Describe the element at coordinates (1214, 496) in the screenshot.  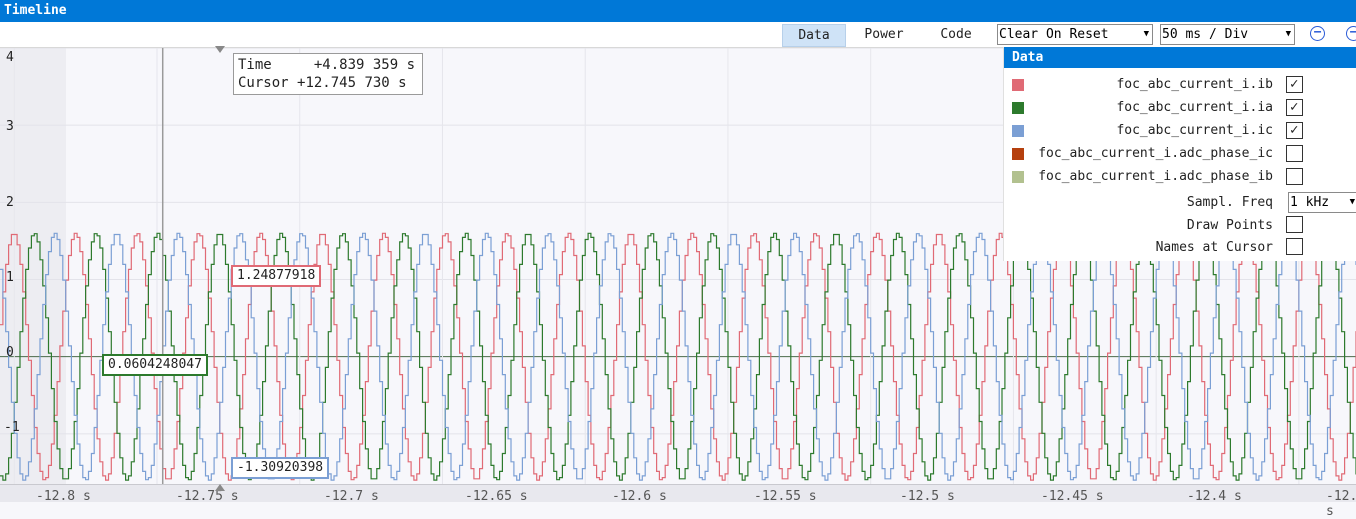
I see `x-tick-label: -12.4 s` at that location.